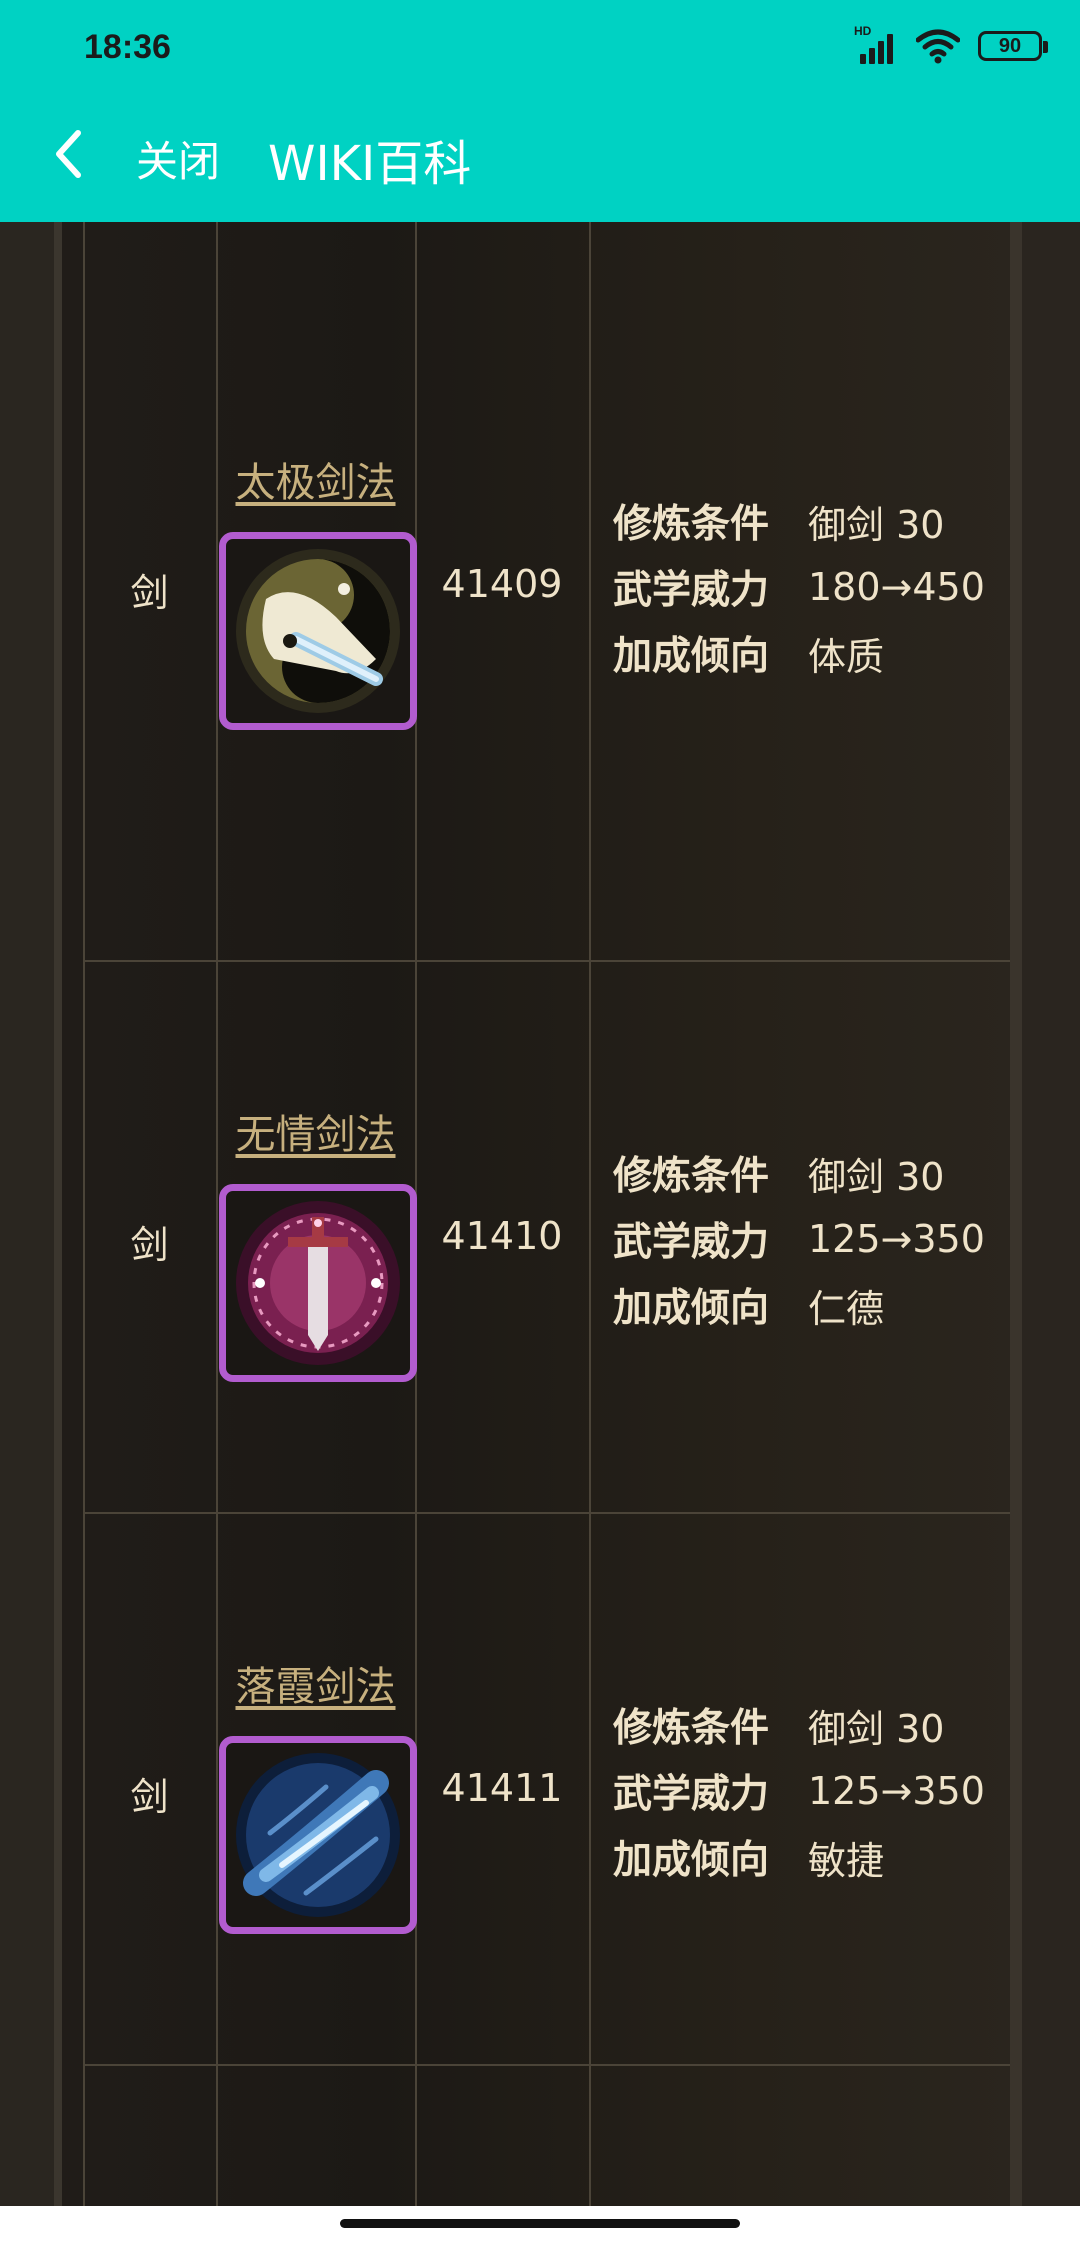  I want to click on skill-name-link: 无情剑法, so click(315, 1131).